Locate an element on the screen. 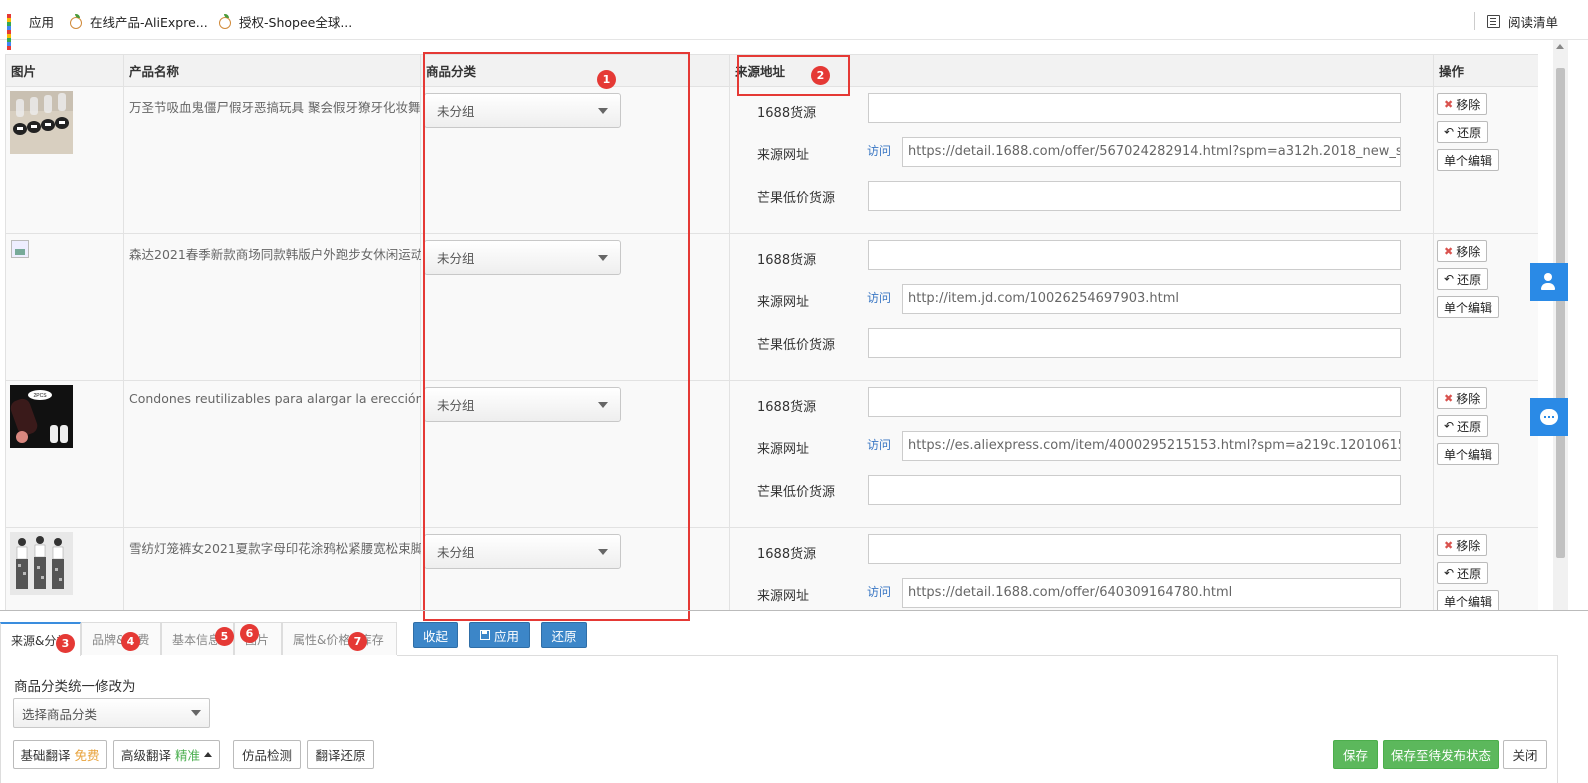 The image size is (1588, 783). bookmark-apps-label: 应用 is located at coordinates (42, 22).